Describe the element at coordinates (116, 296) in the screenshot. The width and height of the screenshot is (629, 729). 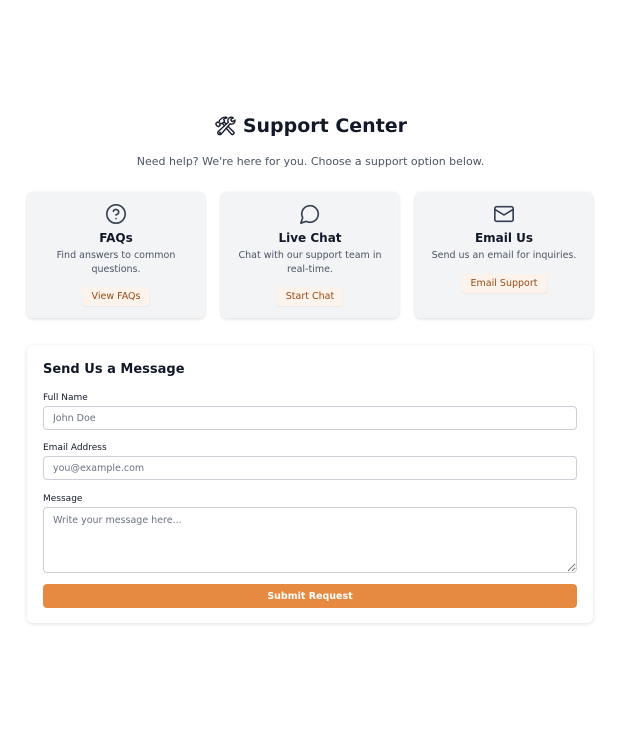
I see `view-faqs-button: View FAQs` at that location.